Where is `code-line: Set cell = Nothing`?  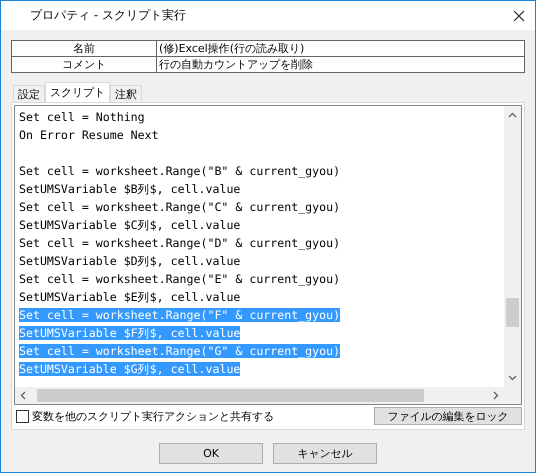 code-line: Set cell = Nothing is located at coordinates (82, 117).